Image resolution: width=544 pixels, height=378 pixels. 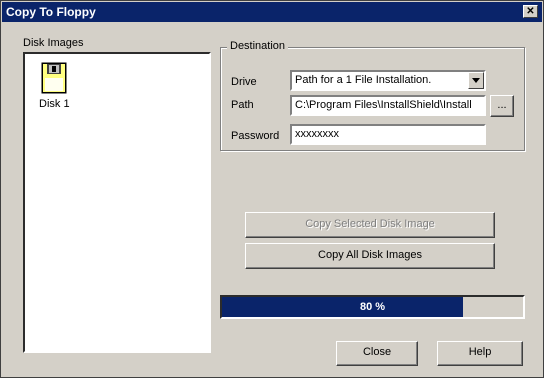 What do you see at coordinates (317, 134) in the screenshot?
I see `password-value: xxxxxxxx` at bounding box center [317, 134].